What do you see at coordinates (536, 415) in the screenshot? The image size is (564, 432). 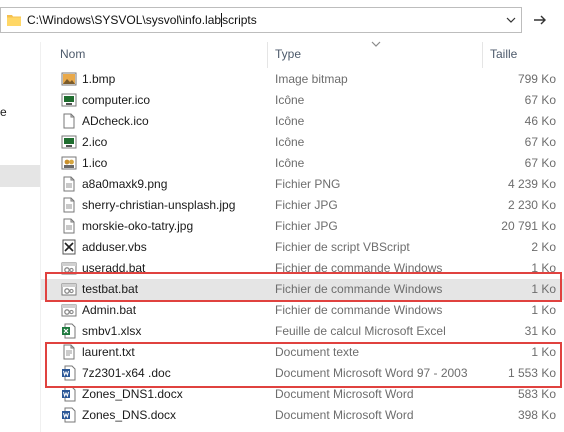 I see `file-size: 398 Ko` at bounding box center [536, 415].